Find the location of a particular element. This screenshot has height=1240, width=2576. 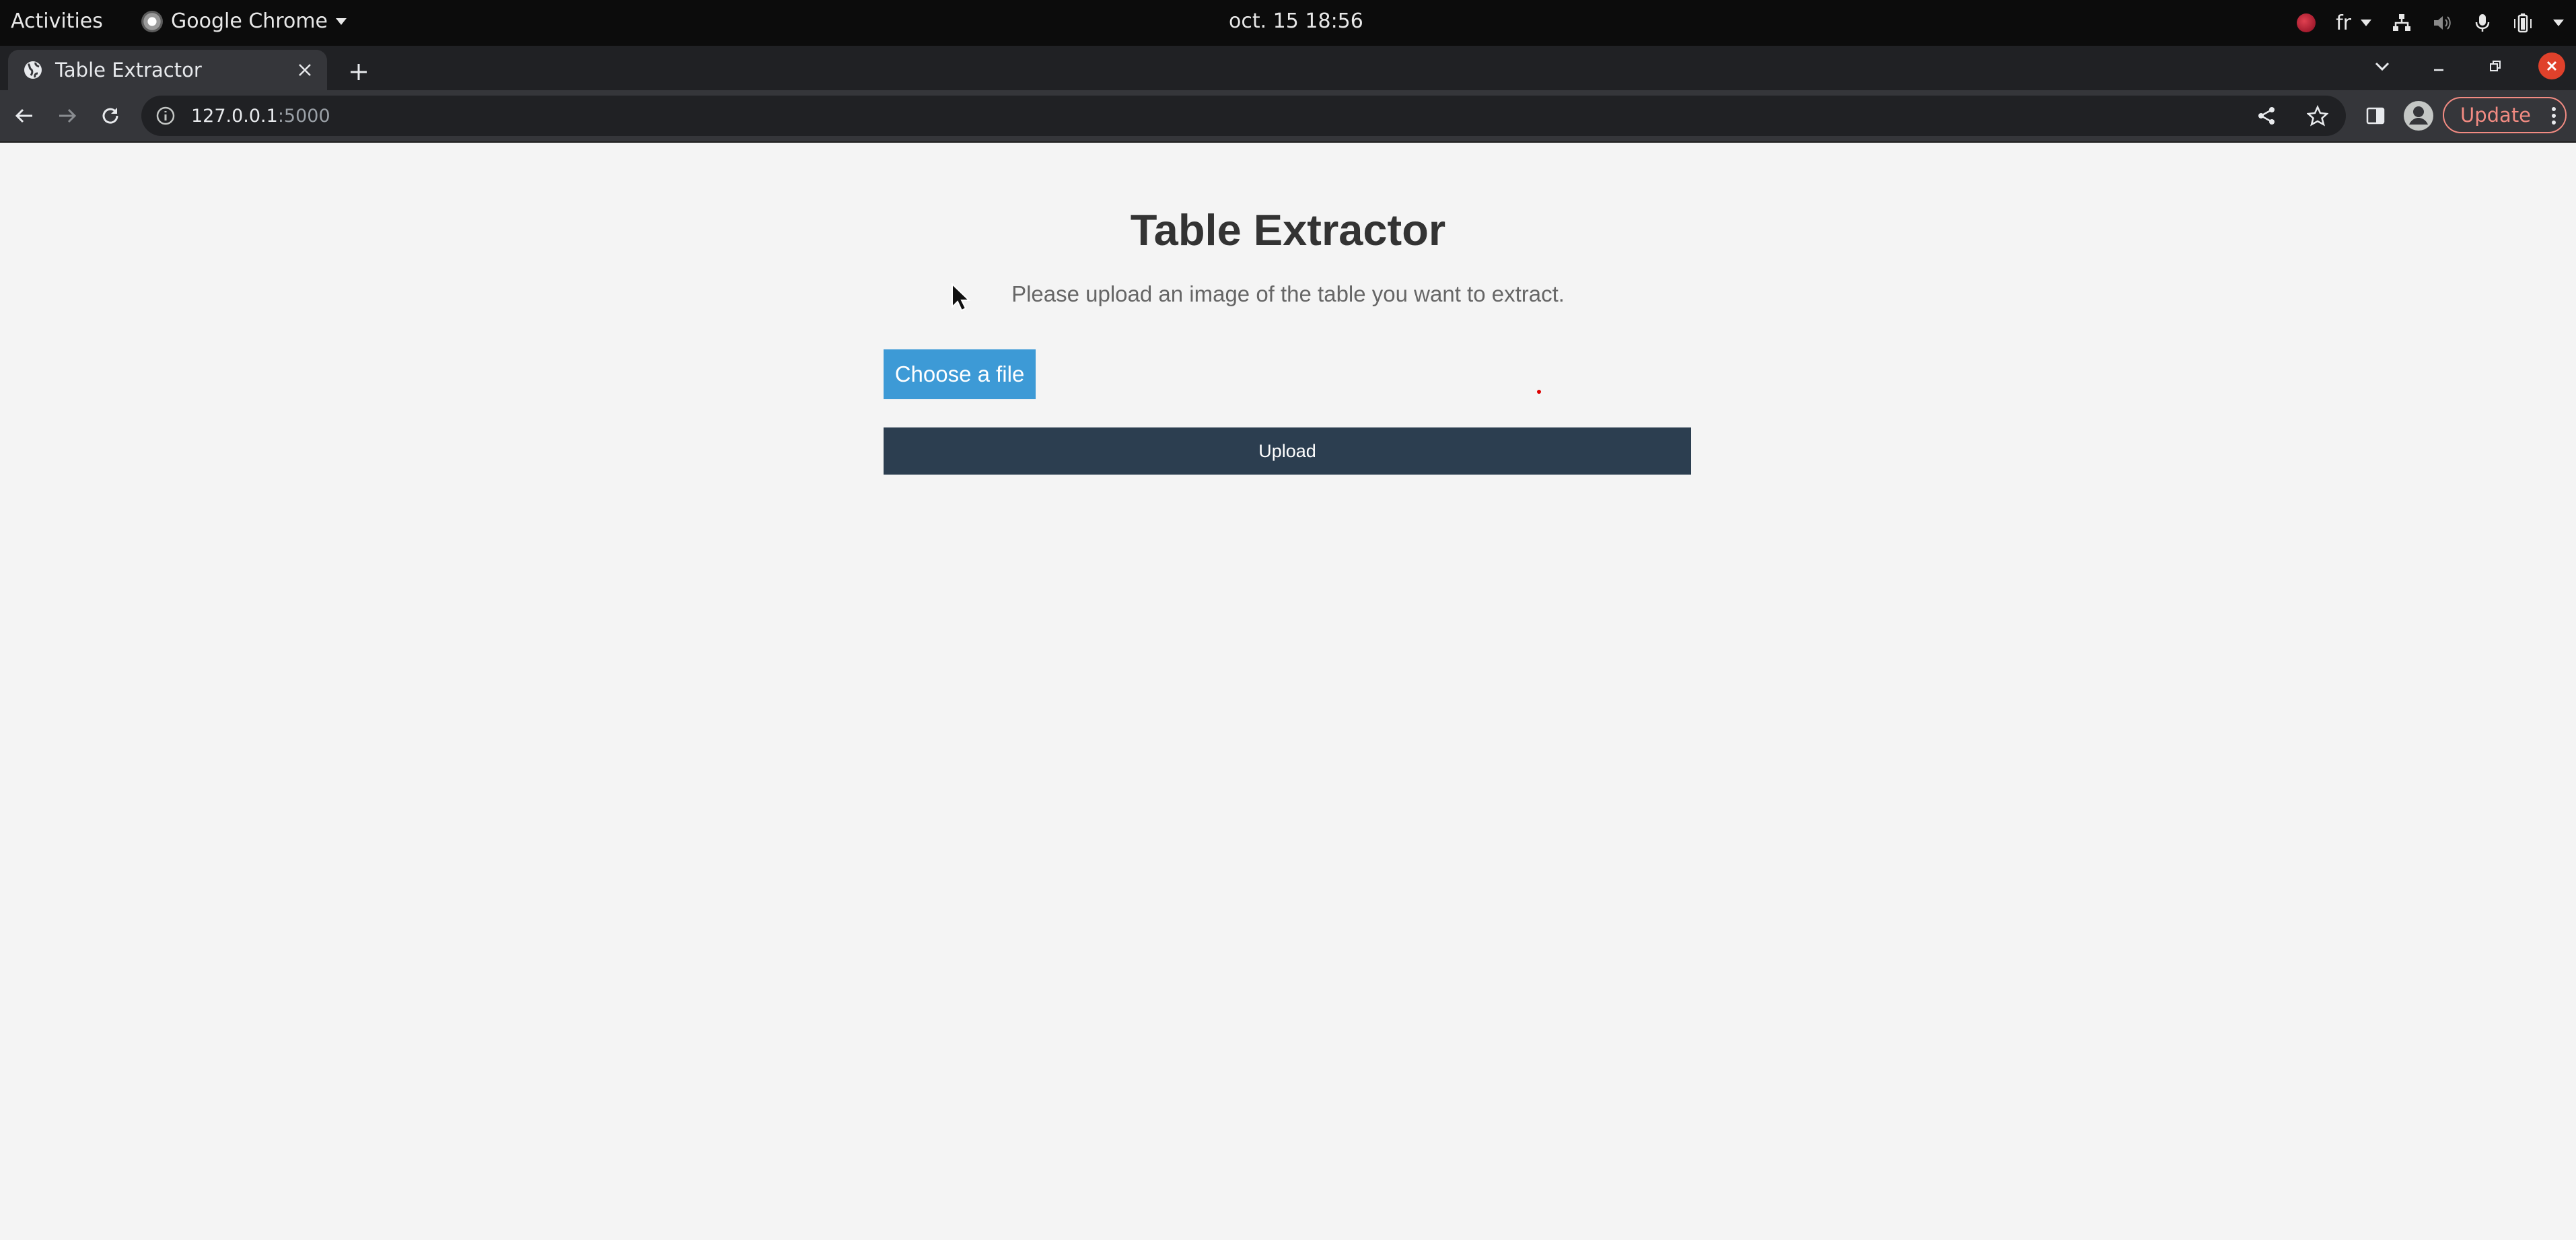

chevron-down-icon is located at coordinates (2382, 66).